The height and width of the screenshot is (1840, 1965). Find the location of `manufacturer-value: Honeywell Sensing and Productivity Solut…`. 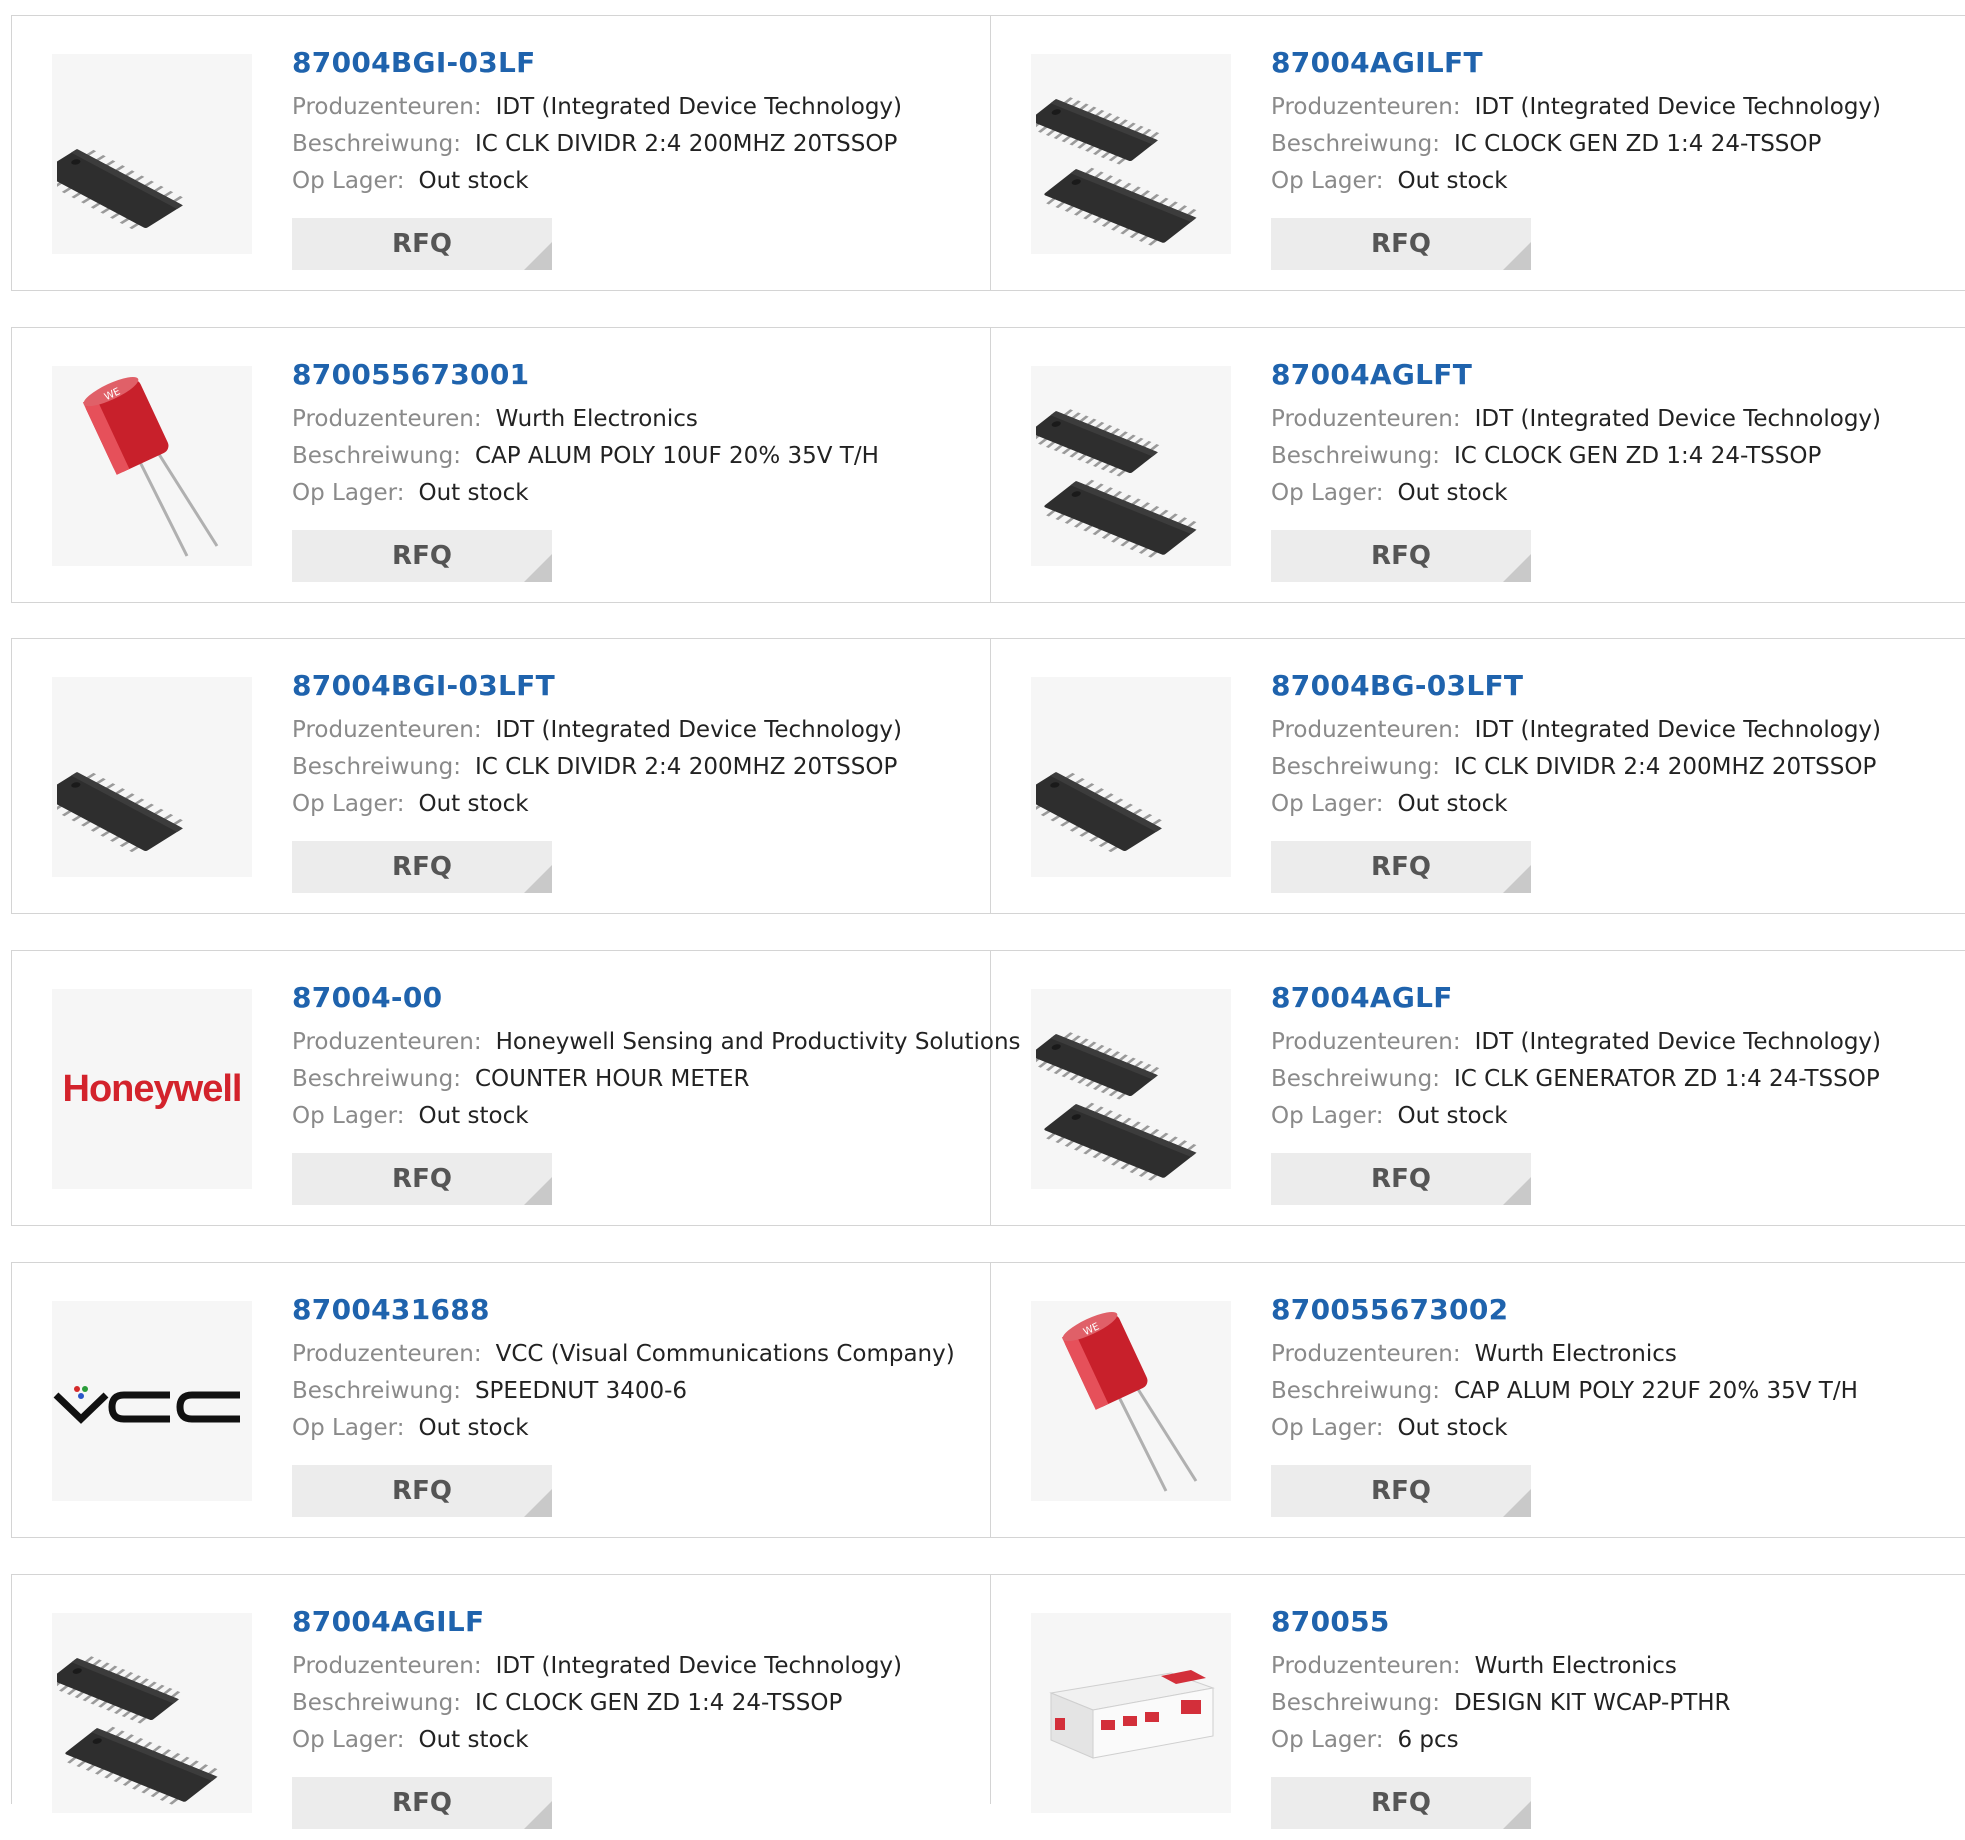

manufacturer-value: Honeywell Sensing and Productivity Solut… is located at coordinates (758, 1042).